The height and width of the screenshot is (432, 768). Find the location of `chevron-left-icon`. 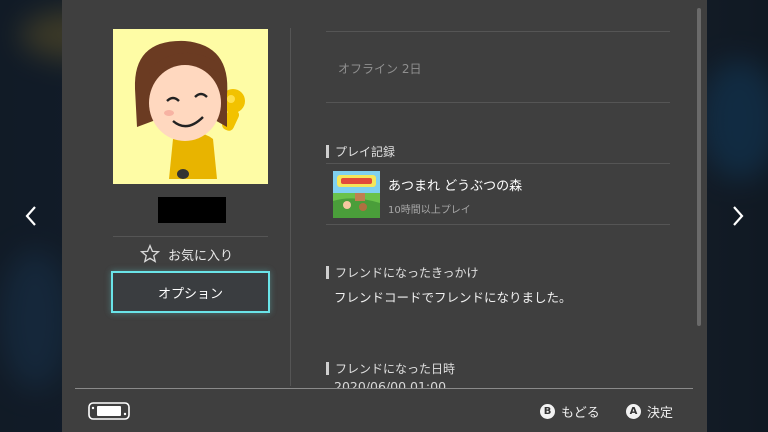

chevron-left-icon is located at coordinates (30, 216).